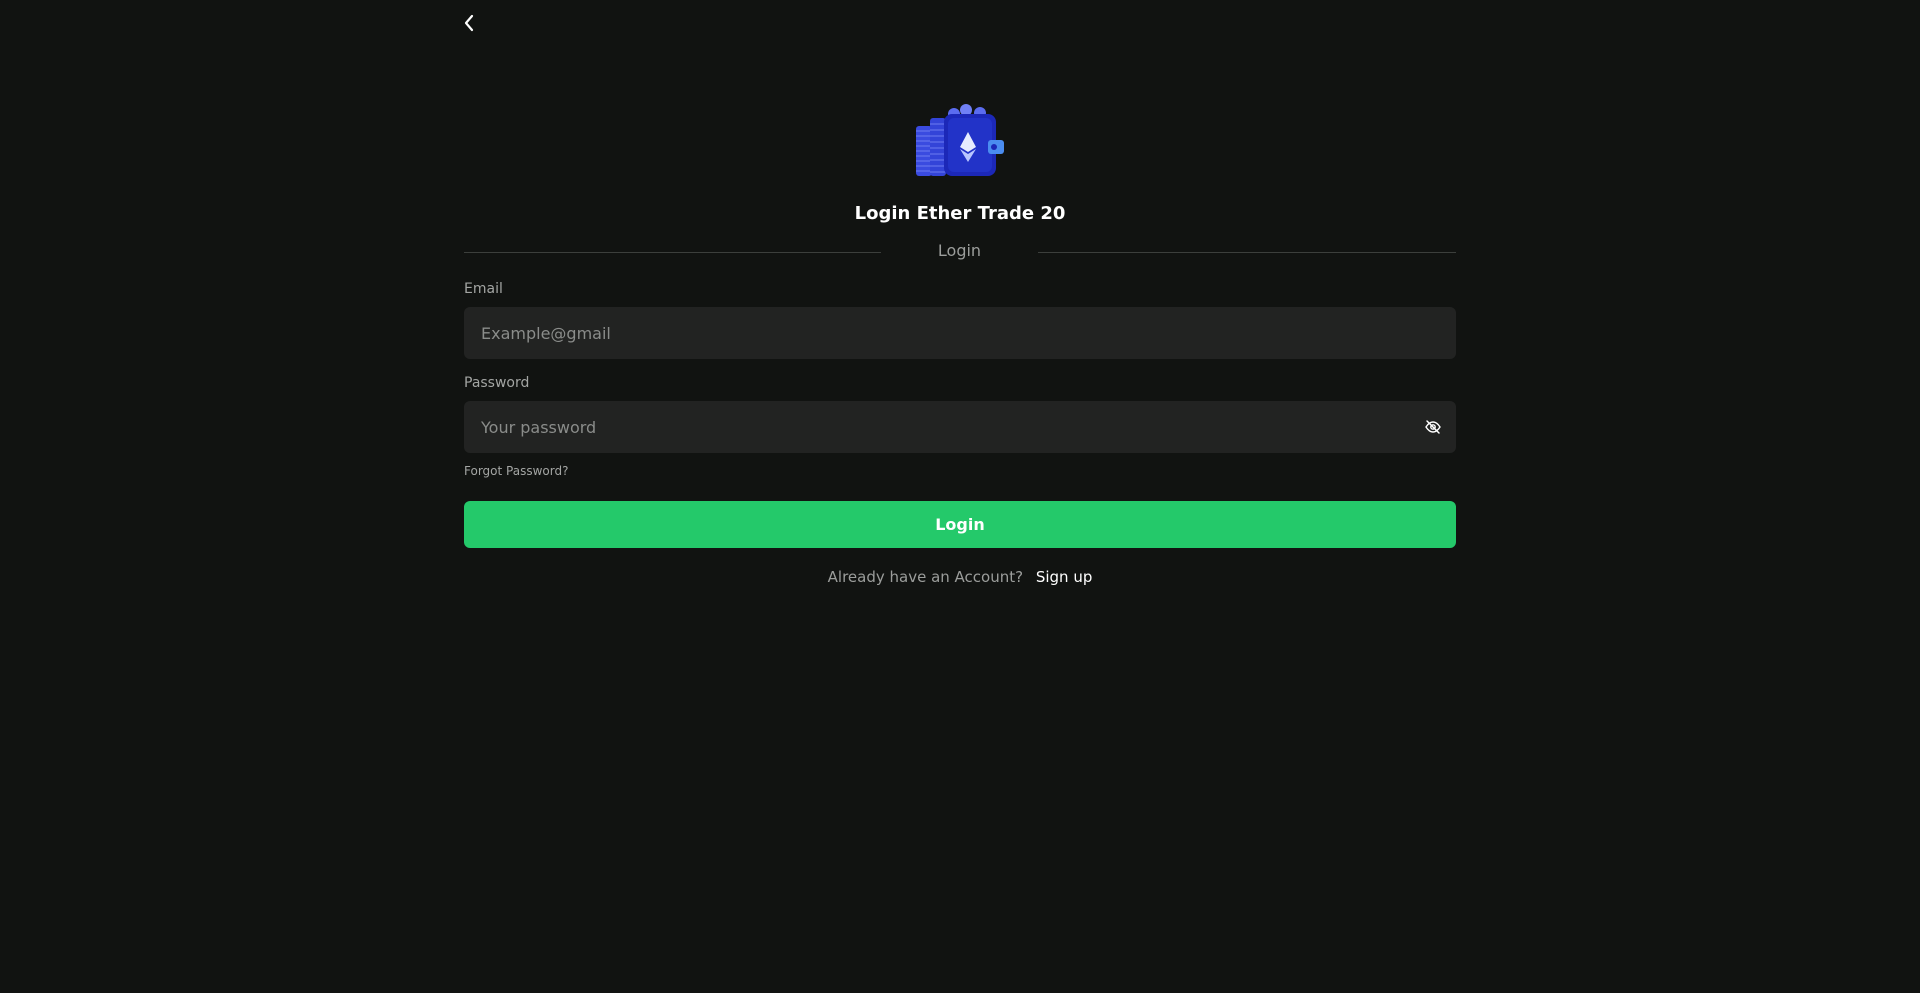  What do you see at coordinates (960, 213) in the screenshot?
I see `page-title: Login Ether Trade 20` at bounding box center [960, 213].